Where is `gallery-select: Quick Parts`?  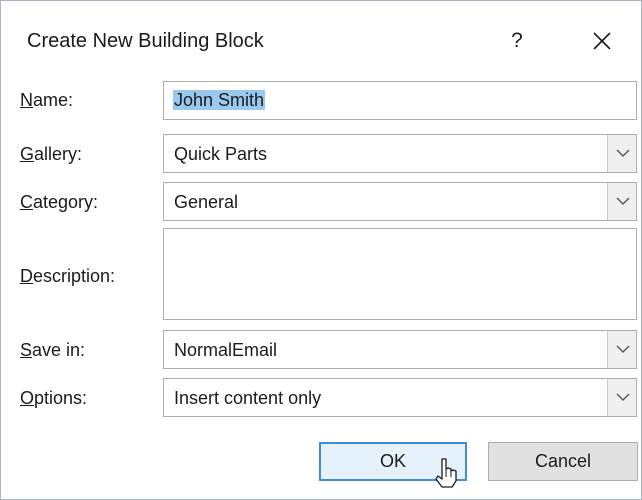
gallery-select: Quick Parts is located at coordinates (400, 153).